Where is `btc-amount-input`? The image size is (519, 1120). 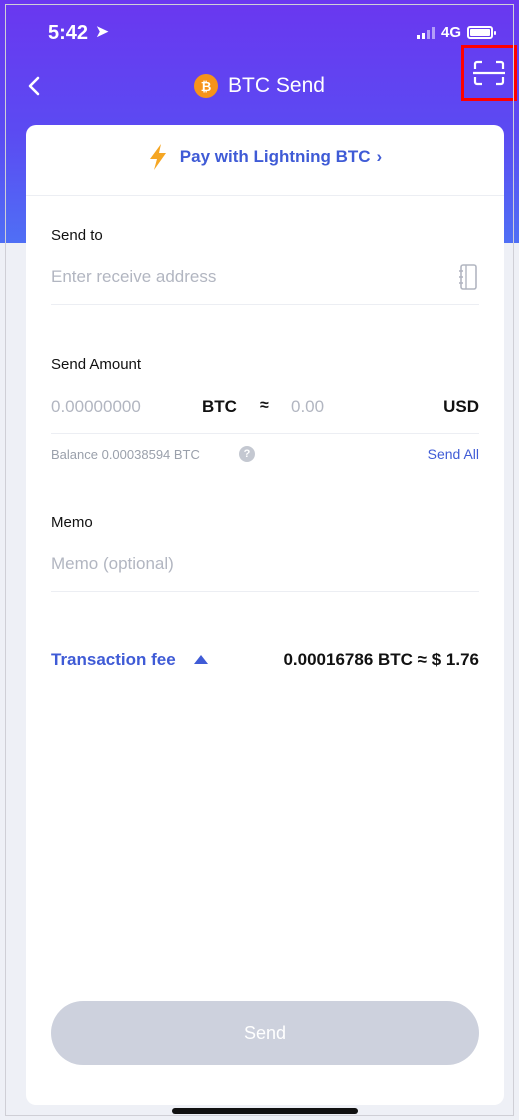
btc-amount-input is located at coordinates (121, 407).